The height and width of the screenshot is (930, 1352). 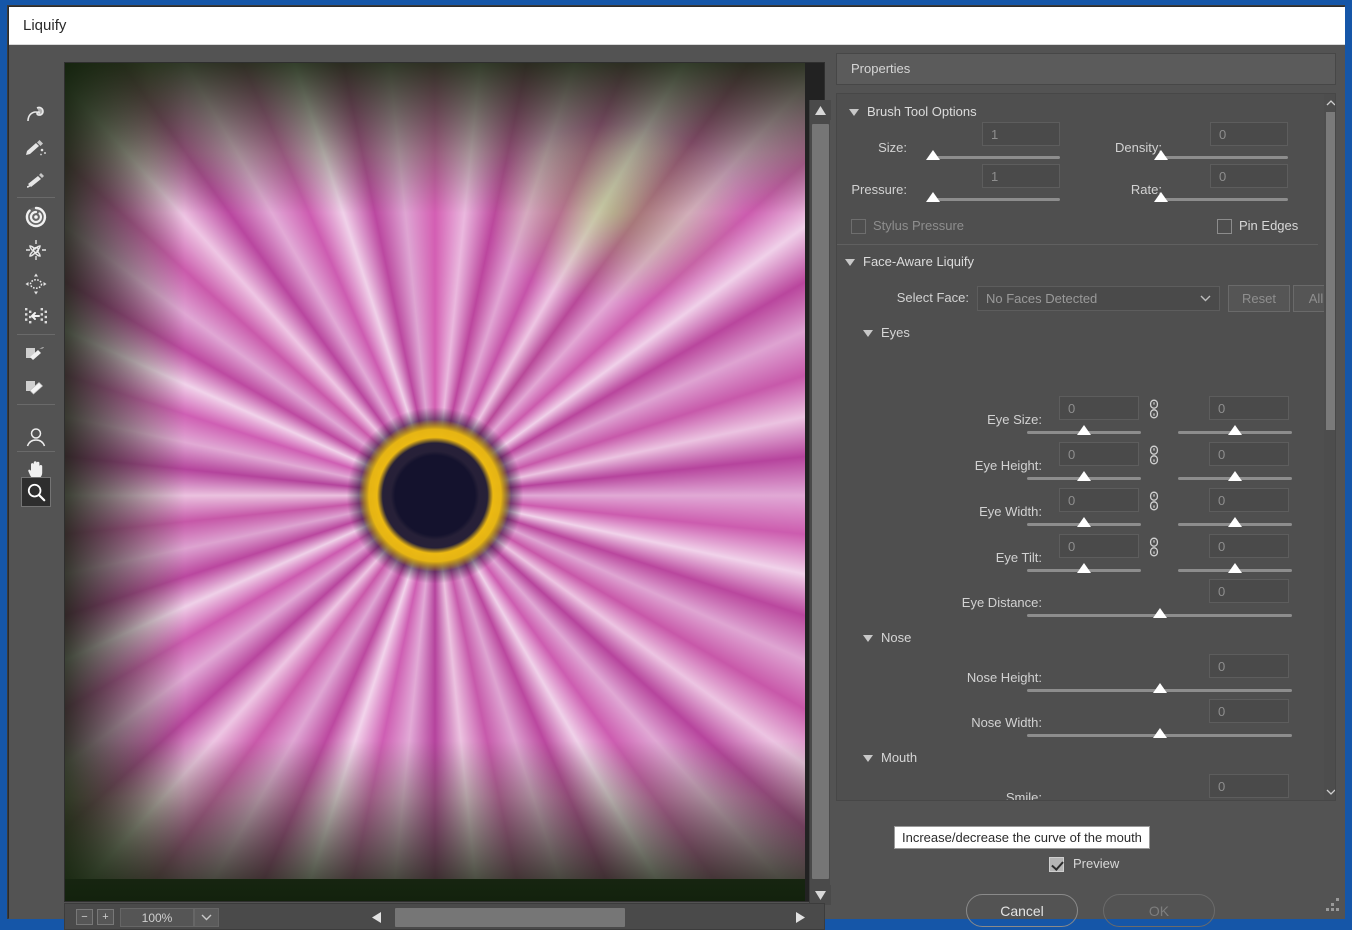 I want to click on resize-grip-icon, so click(x=1331, y=906).